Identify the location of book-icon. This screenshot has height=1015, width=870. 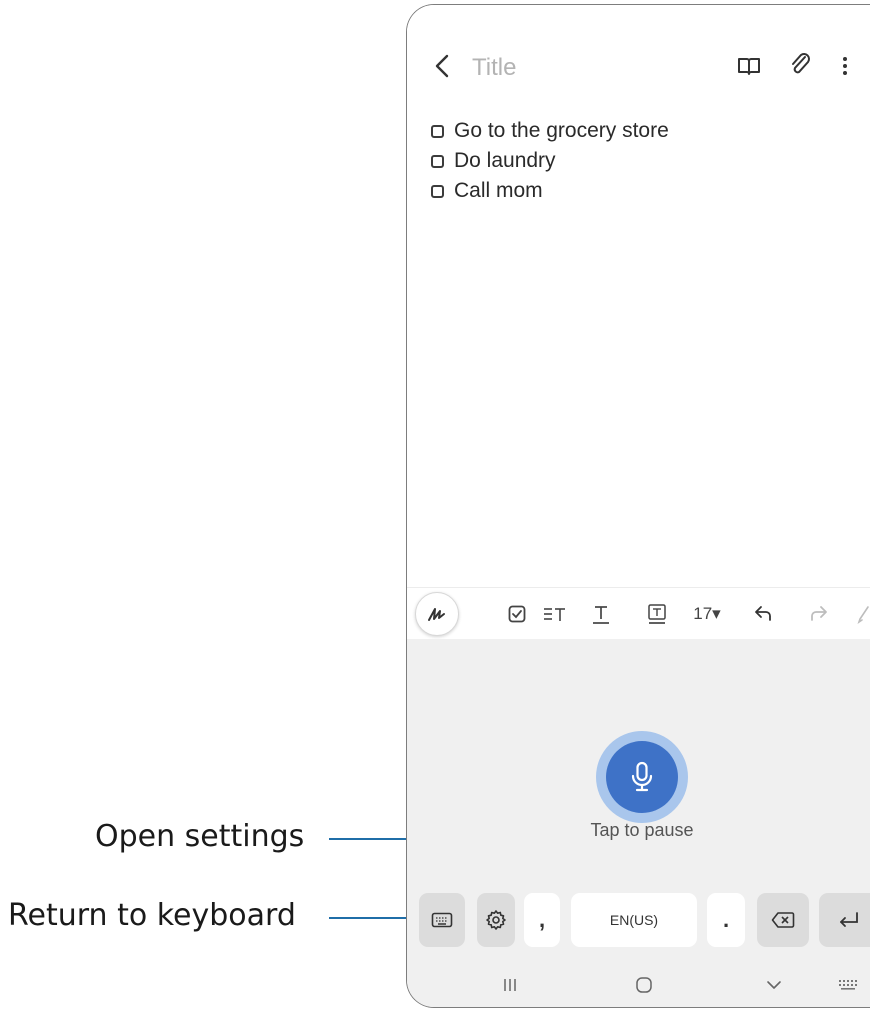
(749, 66).